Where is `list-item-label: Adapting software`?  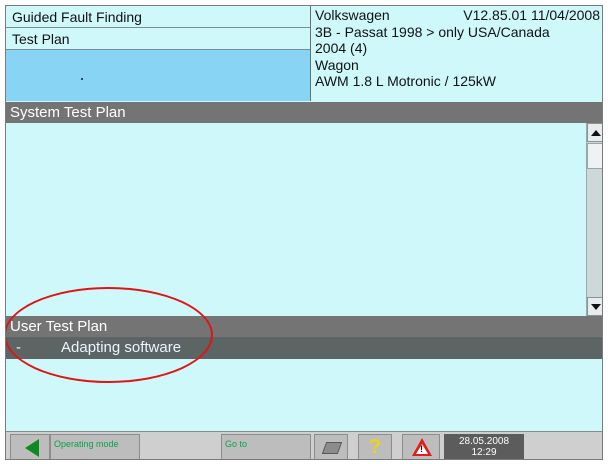 list-item-label: Adapting software is located at coordinates (121, 347).